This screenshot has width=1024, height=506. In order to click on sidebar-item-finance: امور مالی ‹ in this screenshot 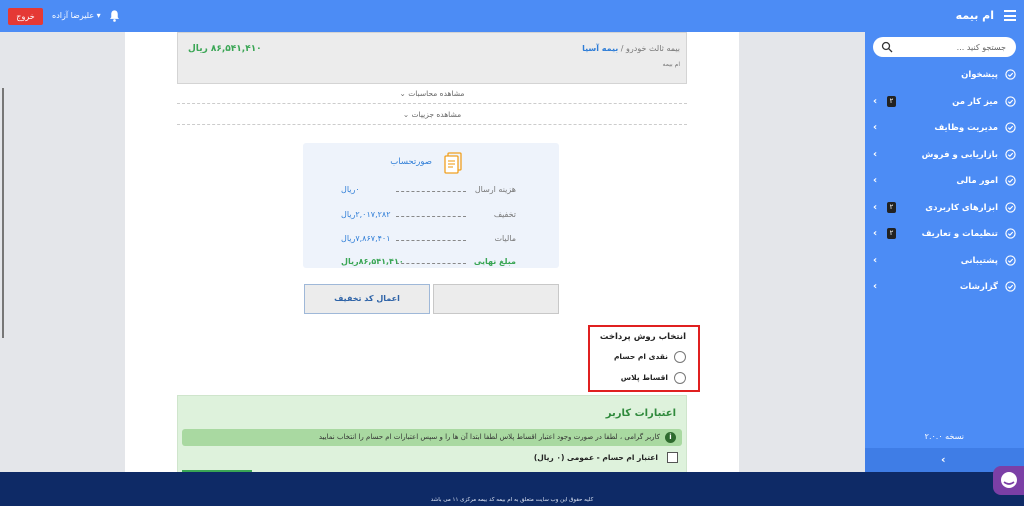, I will do `click(944, 181)`.